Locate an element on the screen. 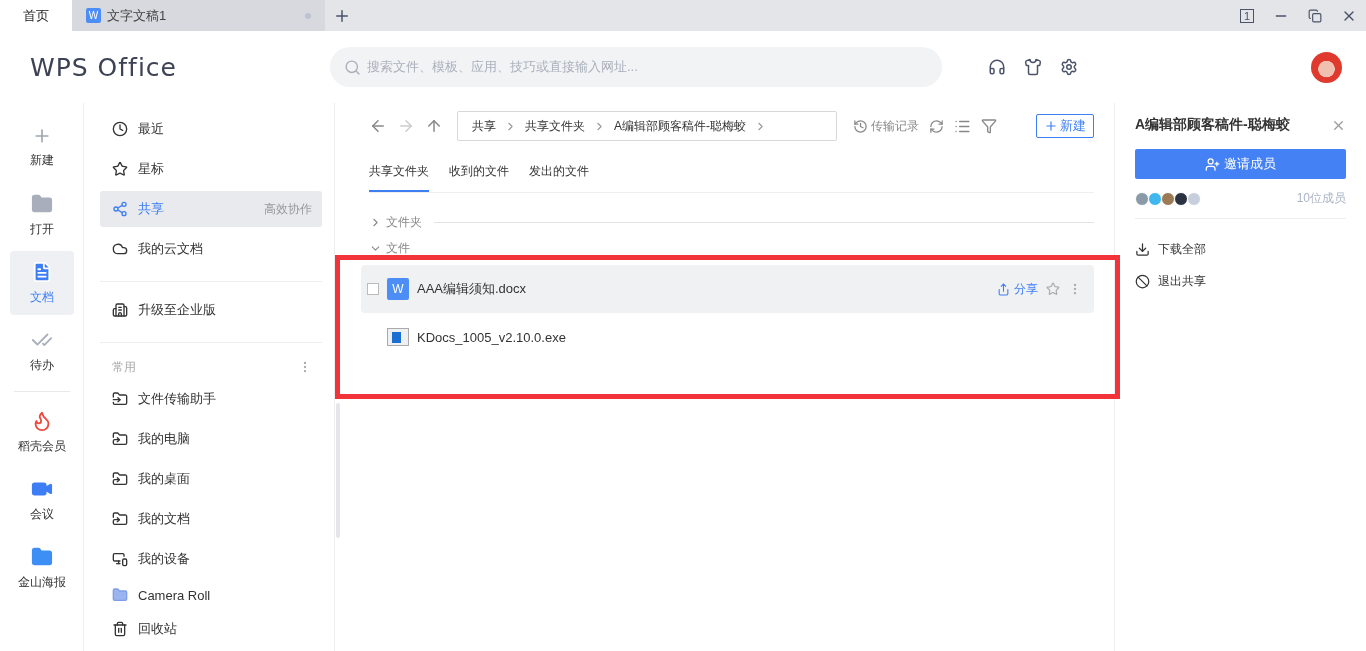 This screenshot has height=651, width=1366. sidebar-item: 我的设备 is located at coordinates (211, 559).